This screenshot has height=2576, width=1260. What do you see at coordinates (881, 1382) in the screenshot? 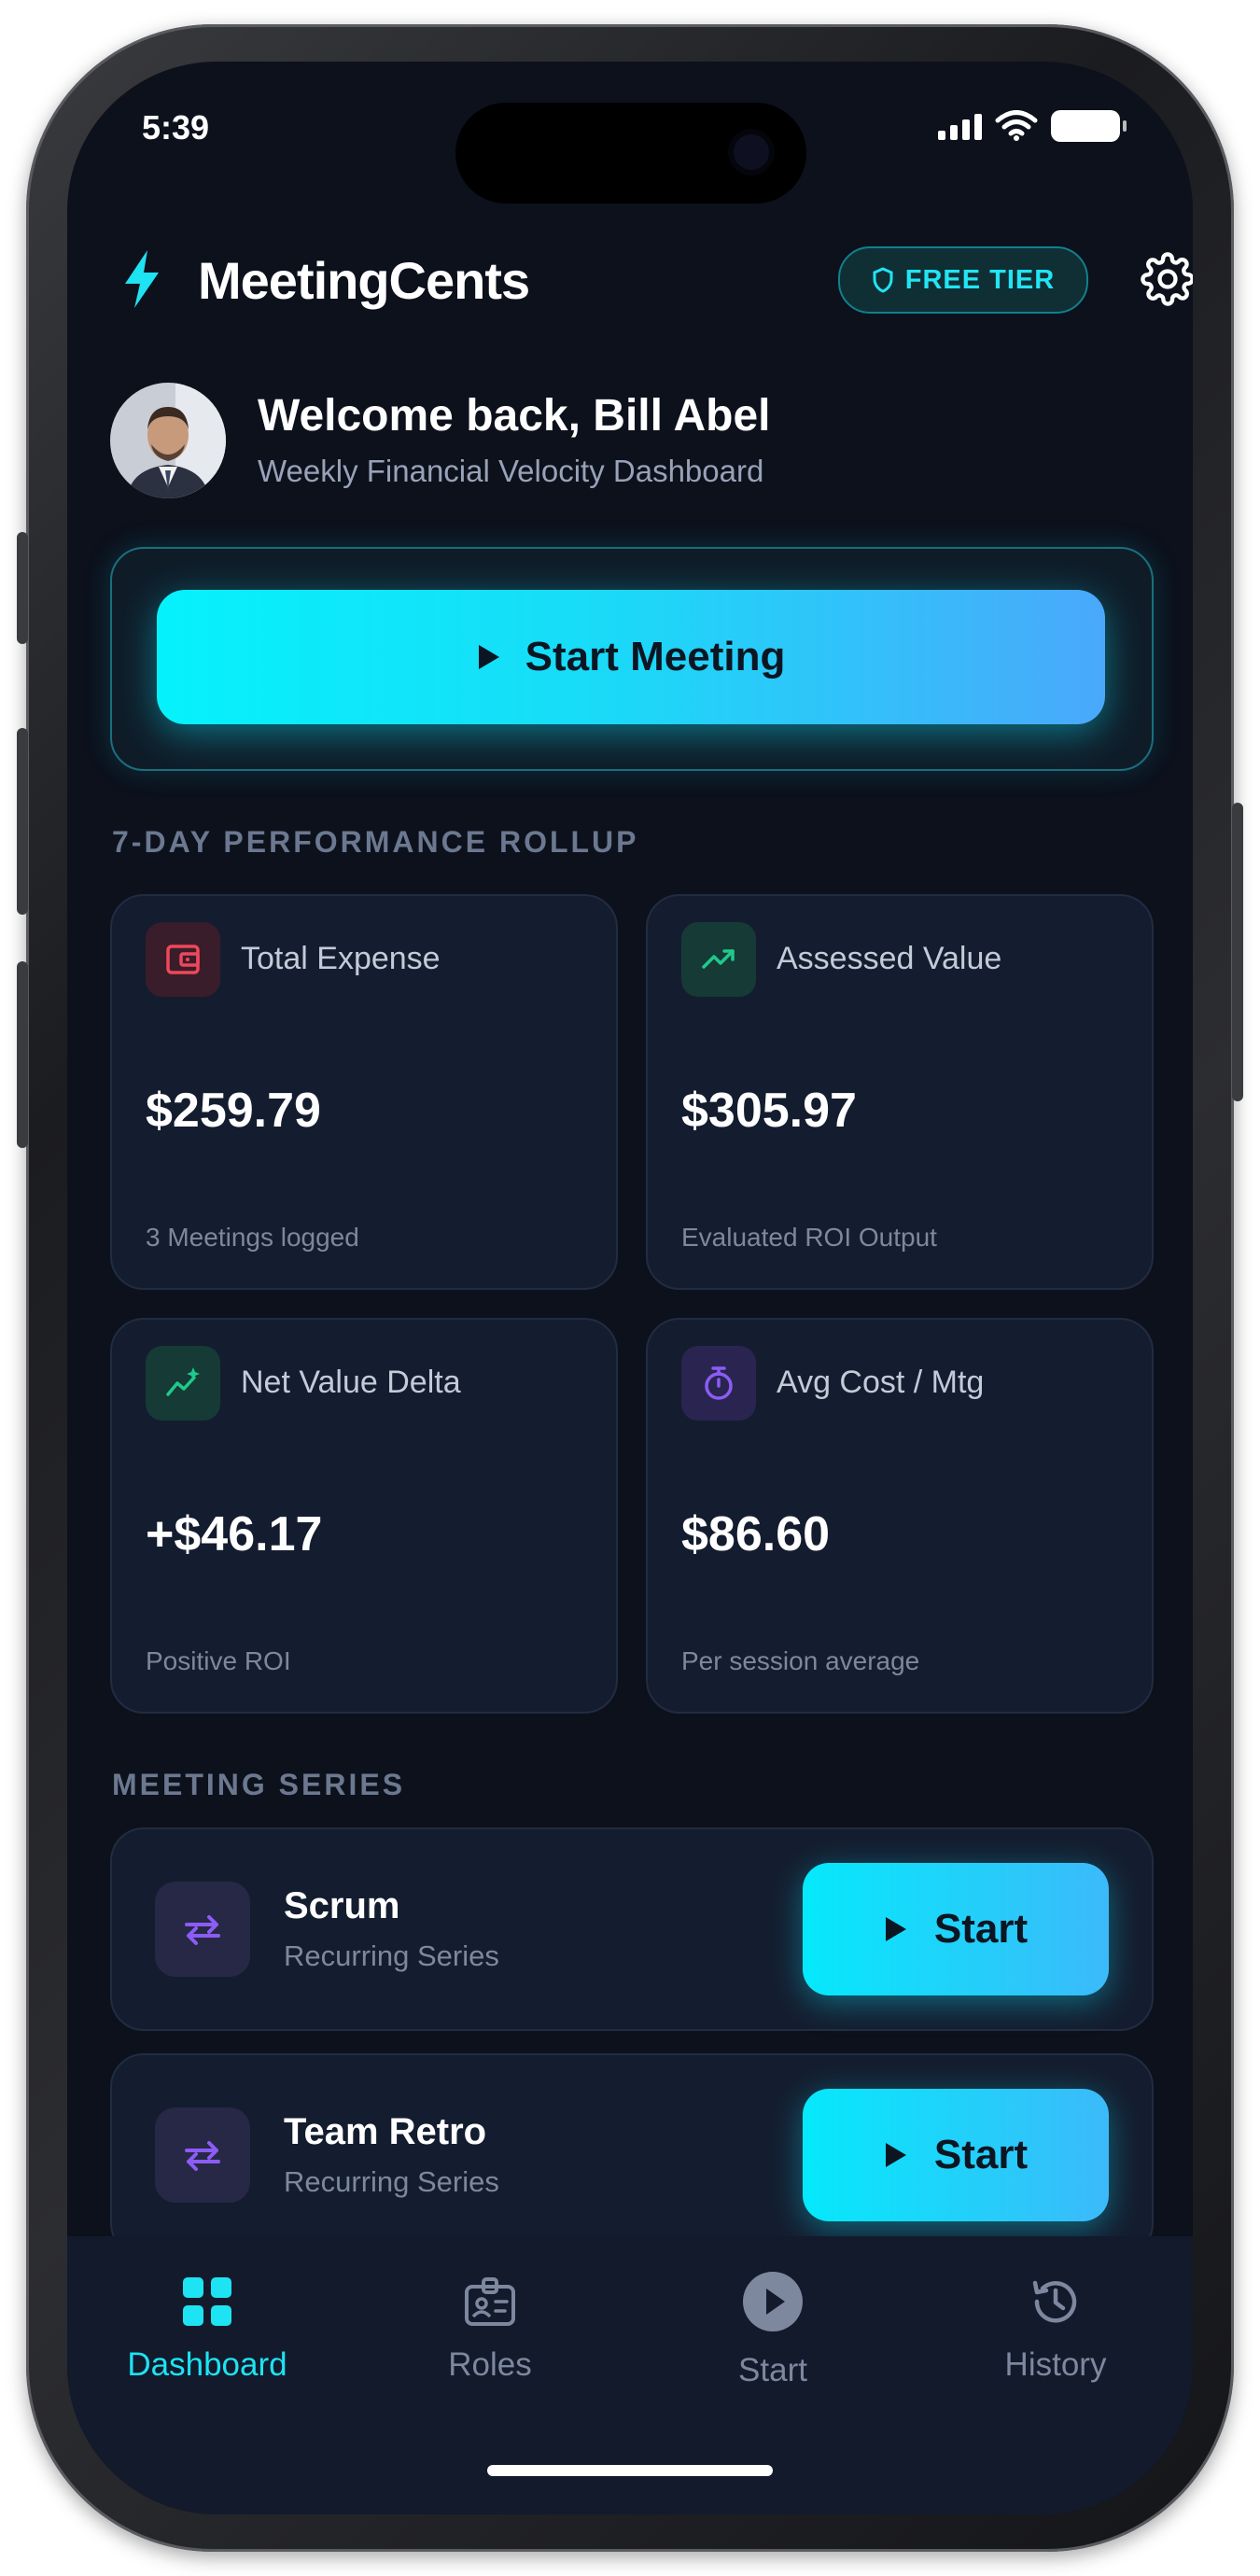
I see `stat-label: Avg Cost / Mtg` at bounding box center [881, 1382].